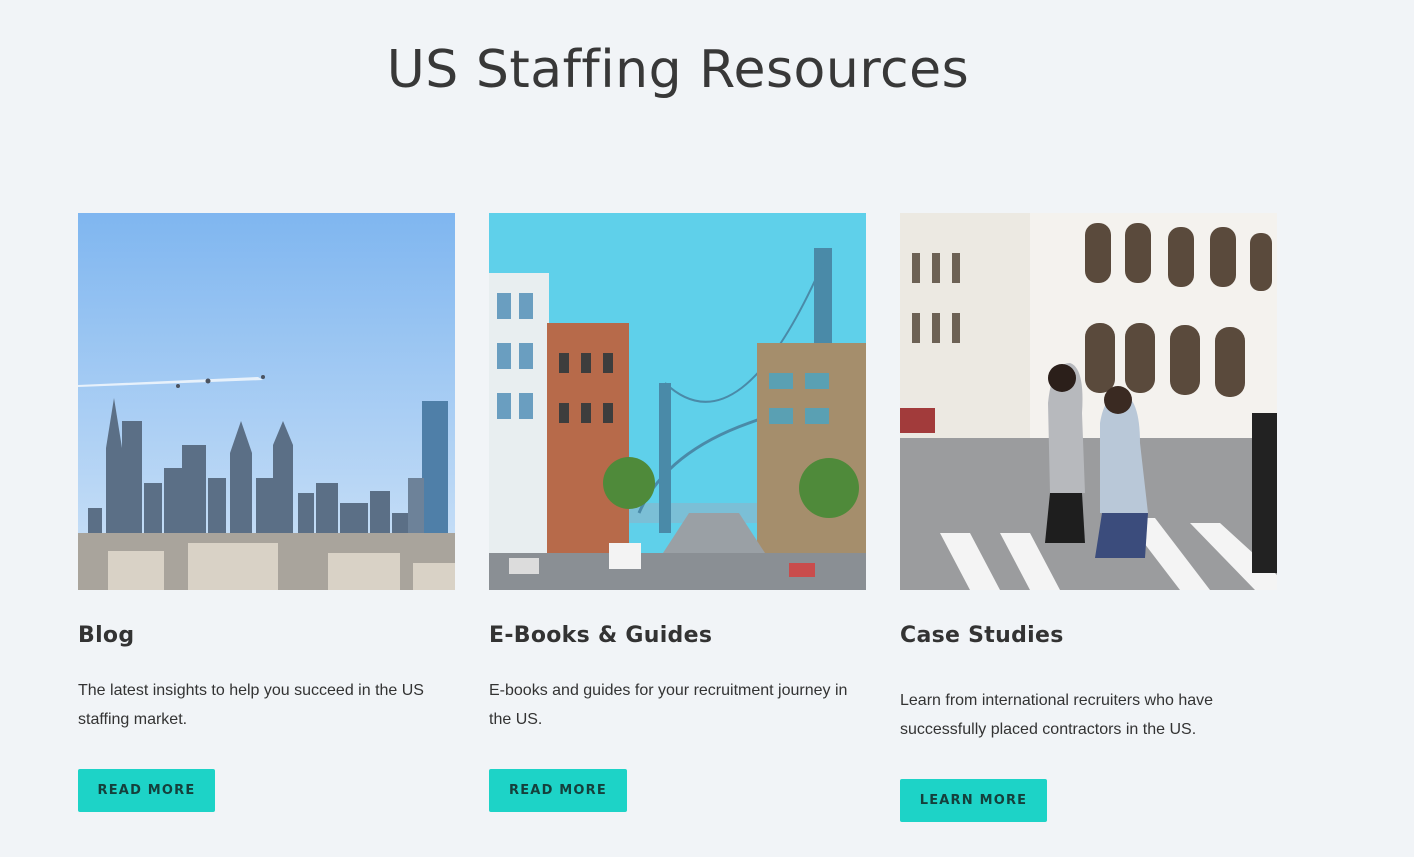  What do you see at coordinates (558, 790) in the screenshot?
I see `ebooks-read-more-button: READ MORE` at bounding box center [558, 790].